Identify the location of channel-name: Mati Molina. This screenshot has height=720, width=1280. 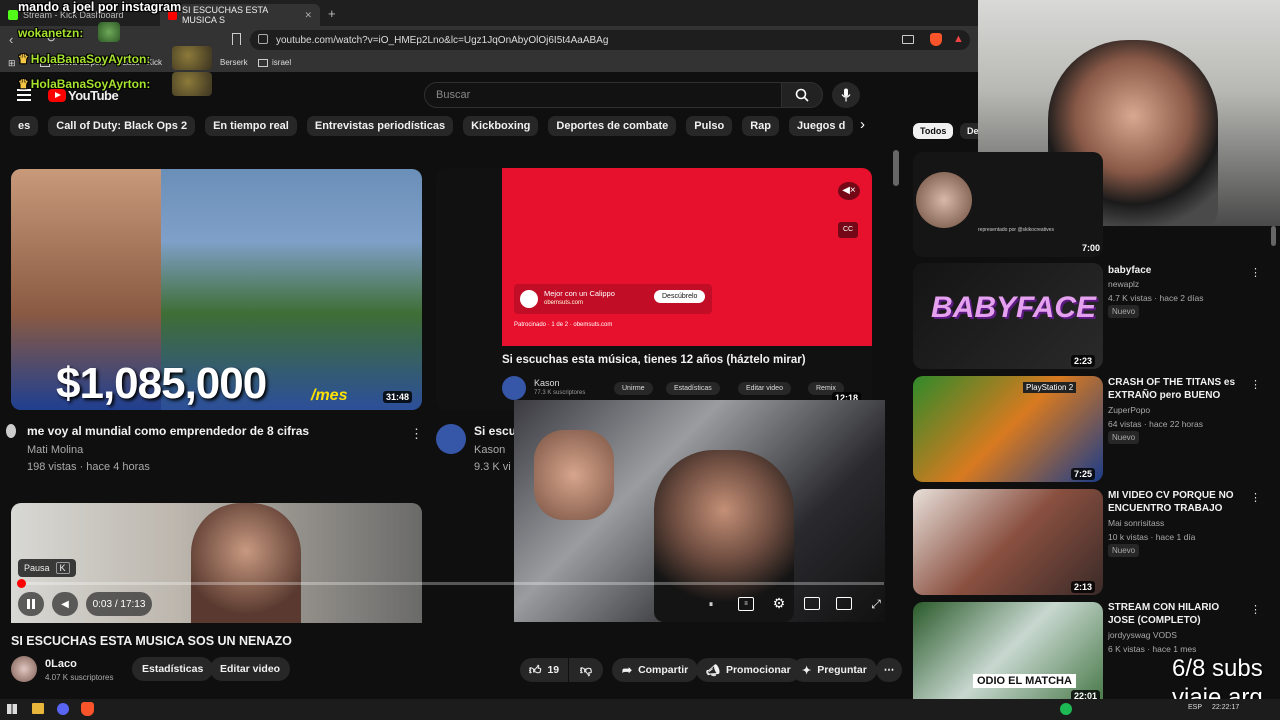
(55, 450).